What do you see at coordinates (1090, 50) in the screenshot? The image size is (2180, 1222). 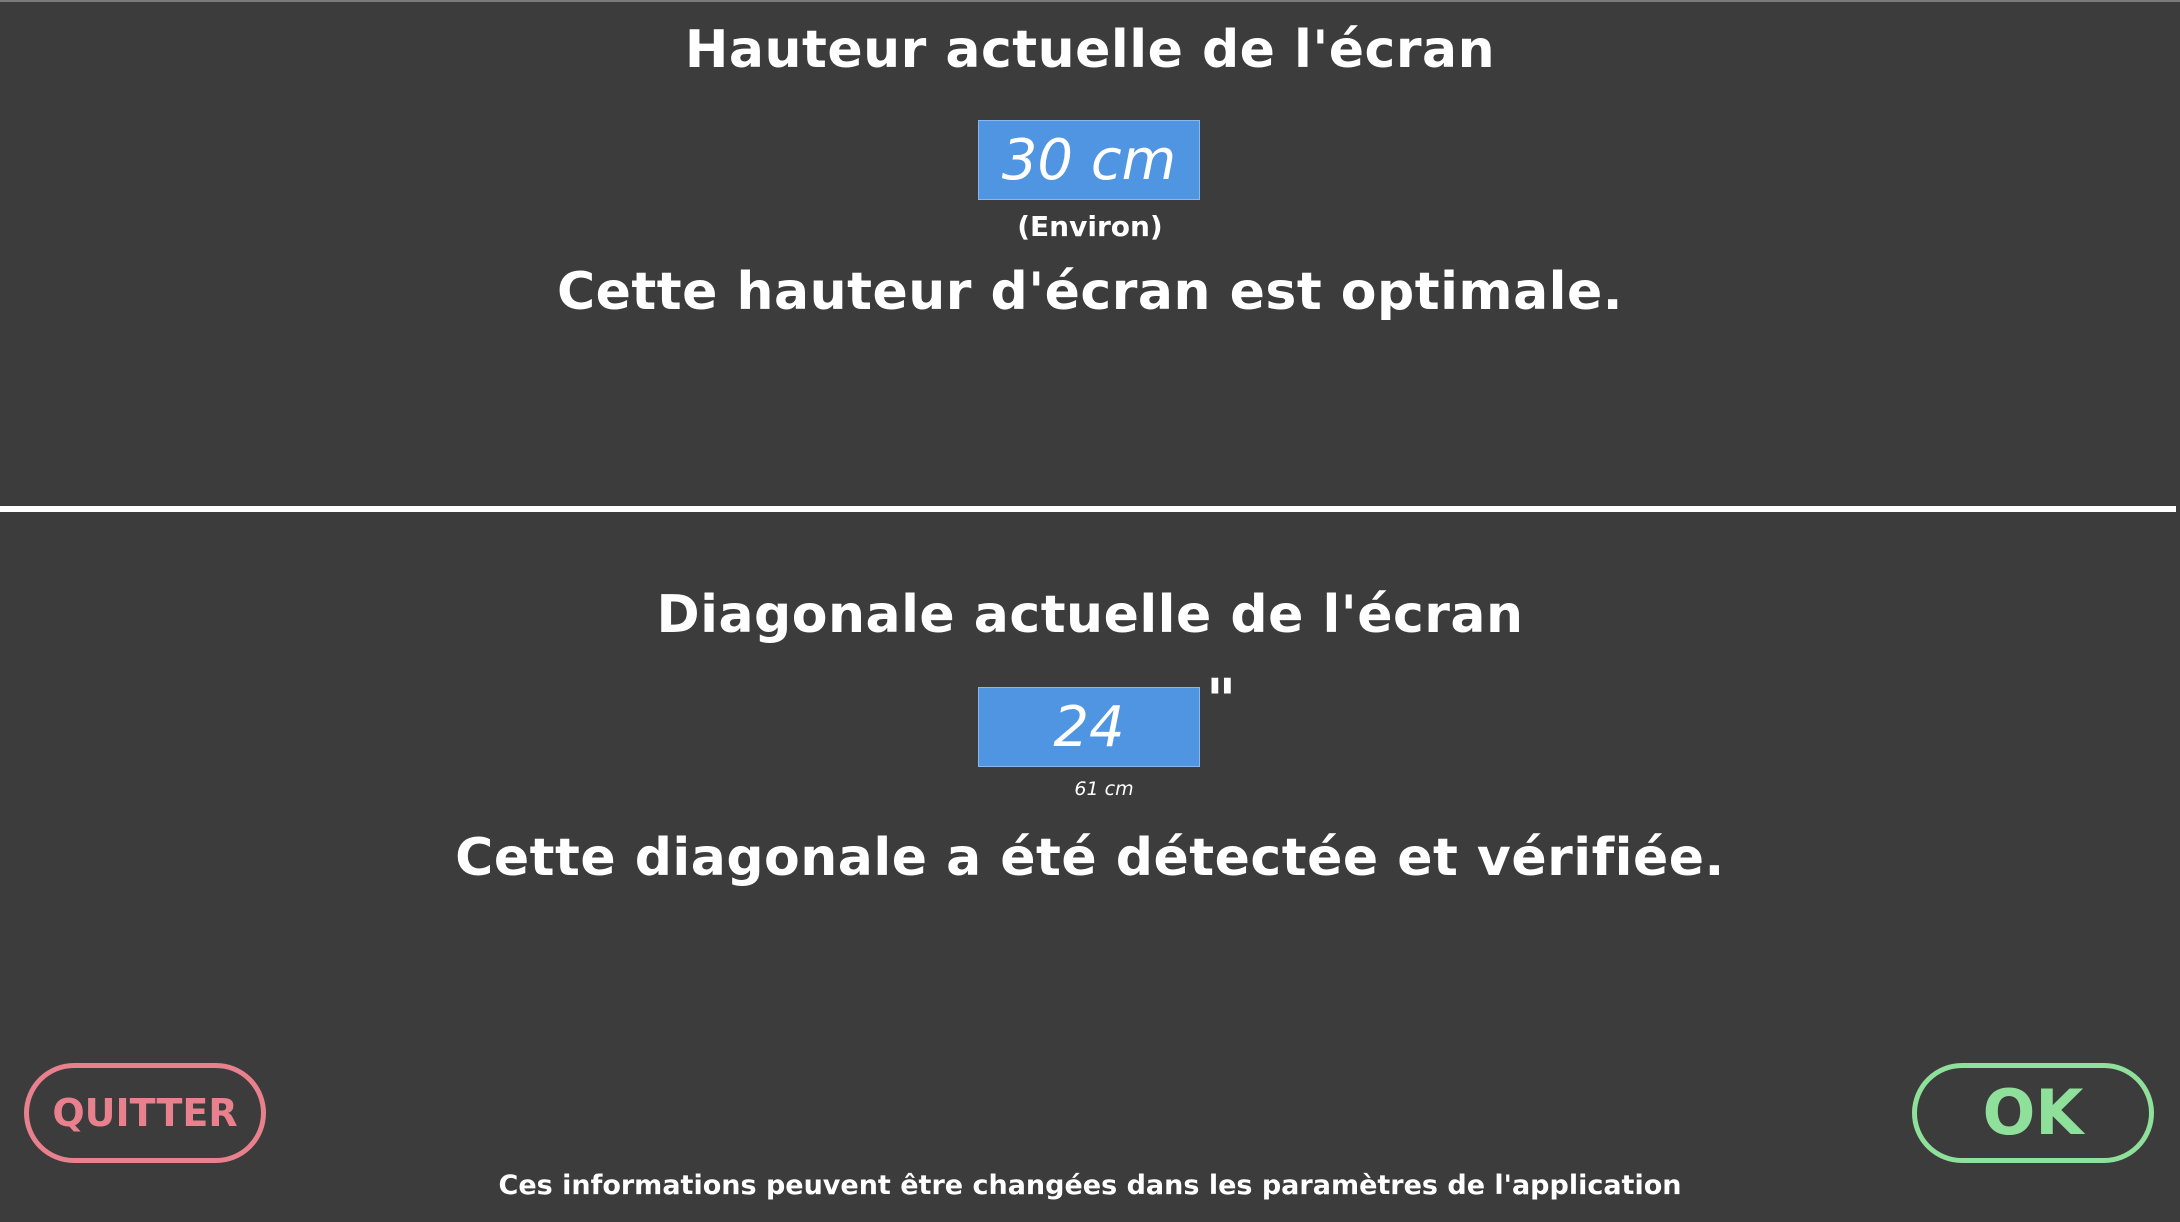 I see `height-title: Hauteur actuelle de l'écran` at bounding box center [1090, 50].